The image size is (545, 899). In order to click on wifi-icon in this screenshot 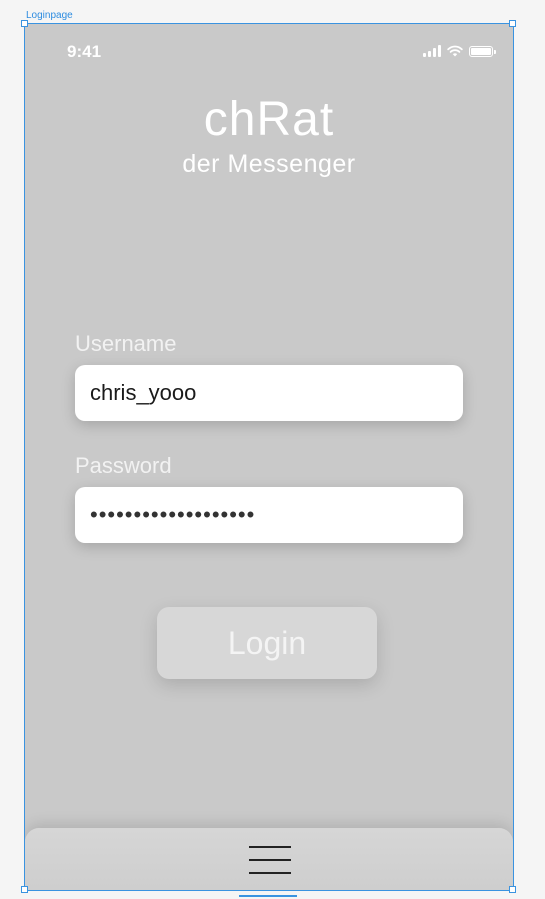, I will do `click(455, 51)`.